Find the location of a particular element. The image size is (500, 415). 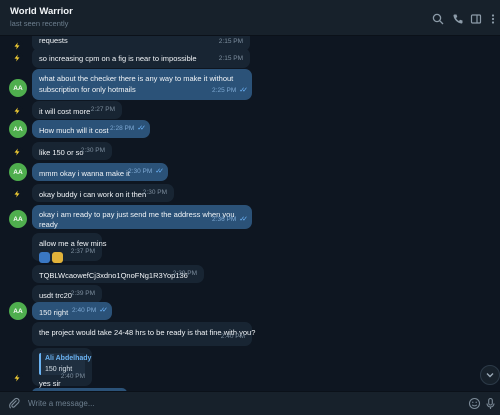

message-time: 2:25 PM ✓✓ is located at coordinates (230, 90).